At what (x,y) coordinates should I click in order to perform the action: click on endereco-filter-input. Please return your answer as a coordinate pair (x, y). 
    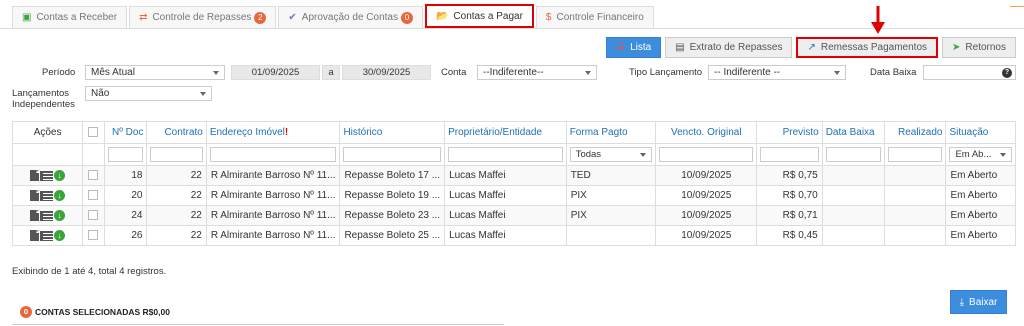
    Looking at the image, I should click on (273, 154).